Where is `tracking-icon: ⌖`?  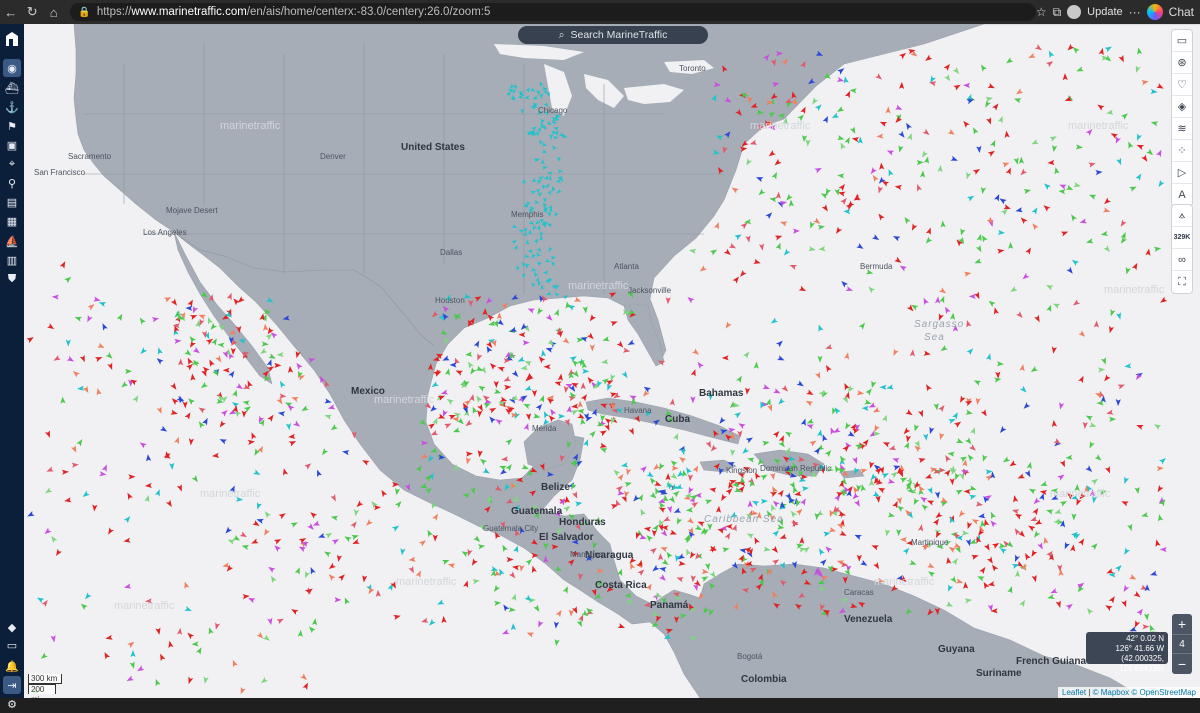
tracking-icon: ⌖ is located at coordinates (12, 164).